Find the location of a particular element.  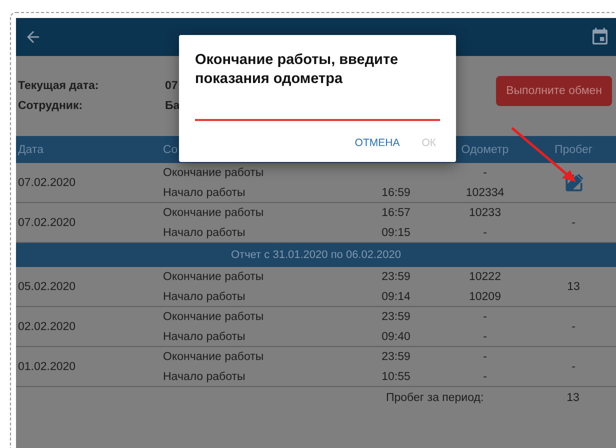

column-header: Дата is located at coordinates (30, 150).